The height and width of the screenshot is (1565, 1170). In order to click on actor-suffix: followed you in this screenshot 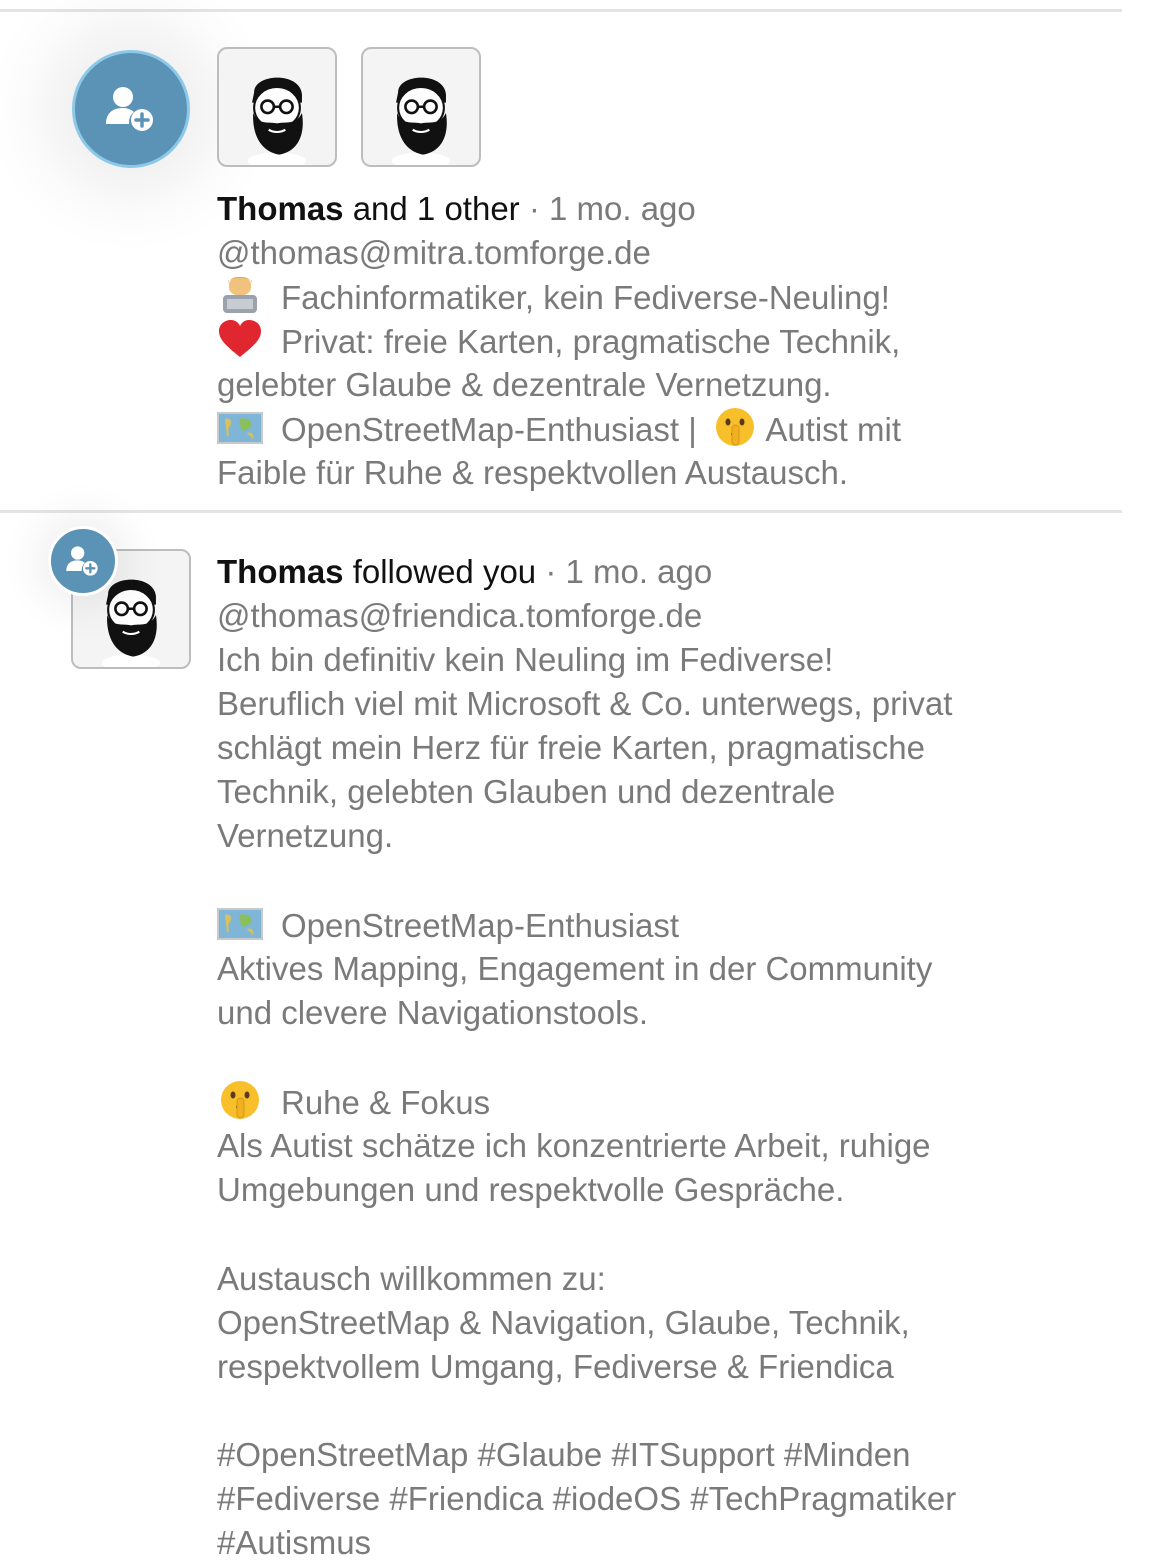, I will do `click(440, 571)`.